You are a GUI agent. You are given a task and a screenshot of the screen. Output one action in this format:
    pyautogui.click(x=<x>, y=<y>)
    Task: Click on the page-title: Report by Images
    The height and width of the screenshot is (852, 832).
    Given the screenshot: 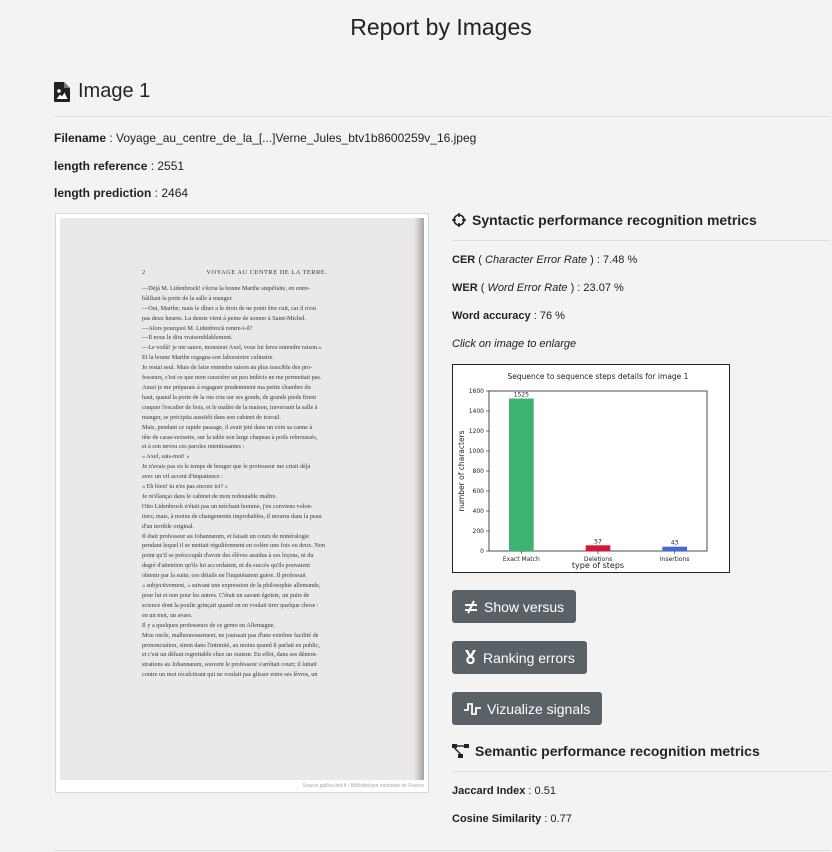 What is the action you would take?
    pyautogui.click(x=441, y=27)
    